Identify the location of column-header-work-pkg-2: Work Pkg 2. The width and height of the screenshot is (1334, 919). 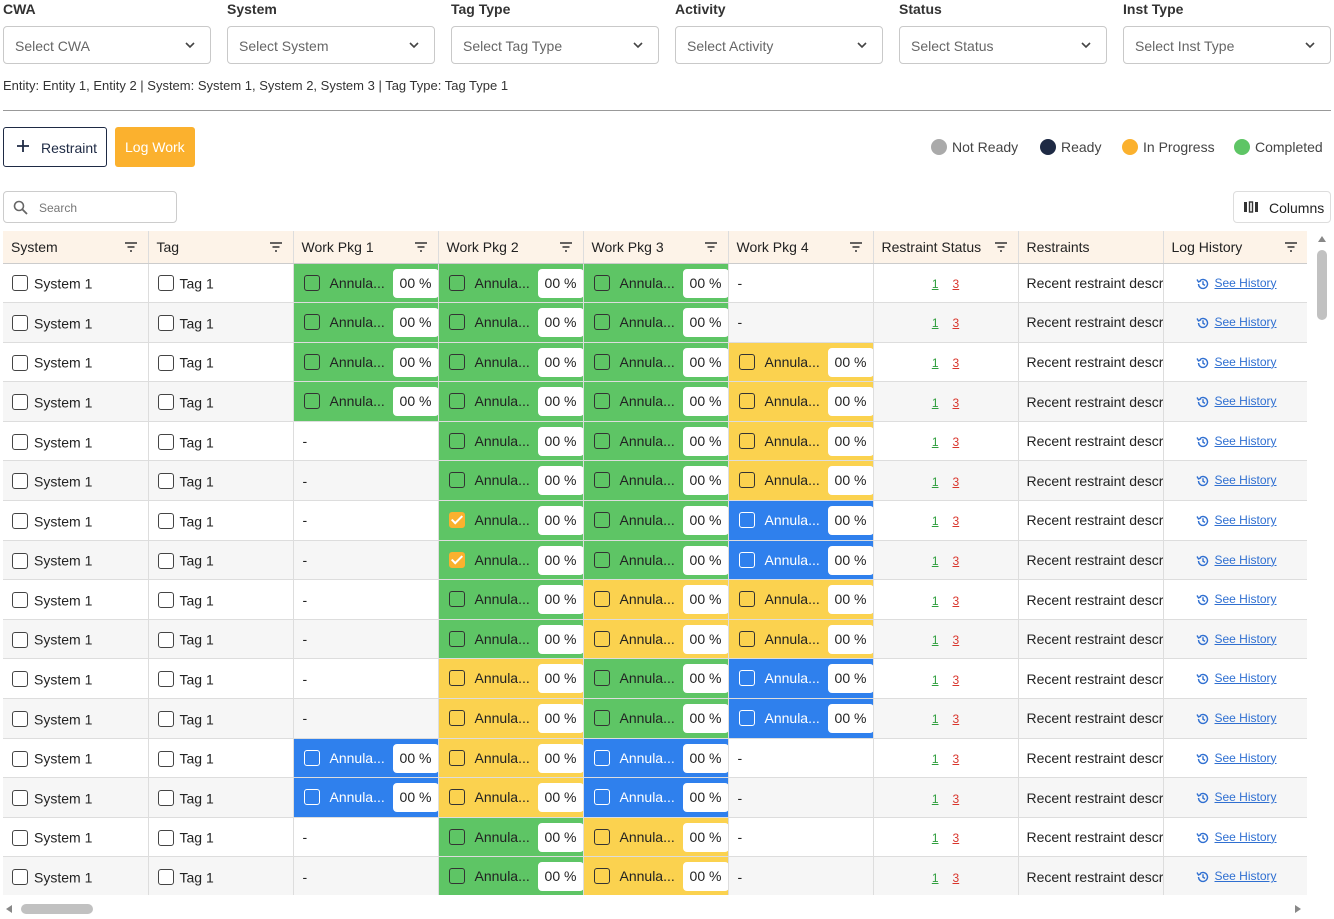
(511, 247).